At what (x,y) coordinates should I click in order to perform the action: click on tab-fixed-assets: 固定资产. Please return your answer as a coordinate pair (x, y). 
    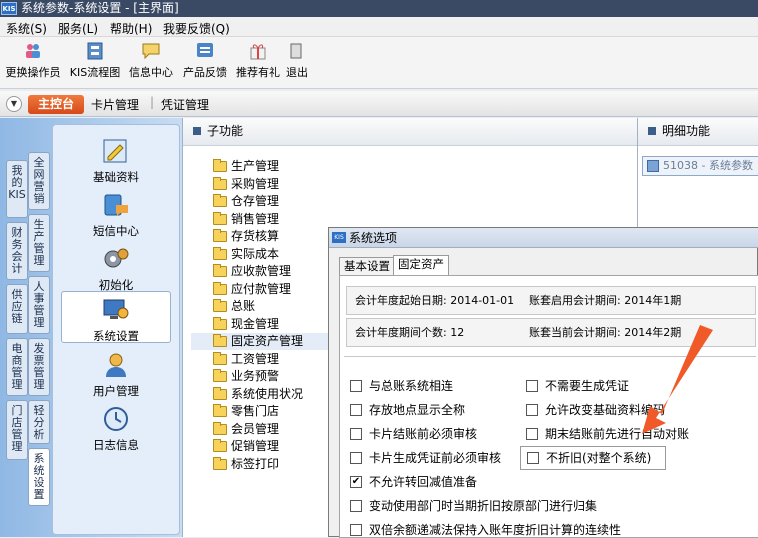
    Looking at the image, I should click on (421, 265).